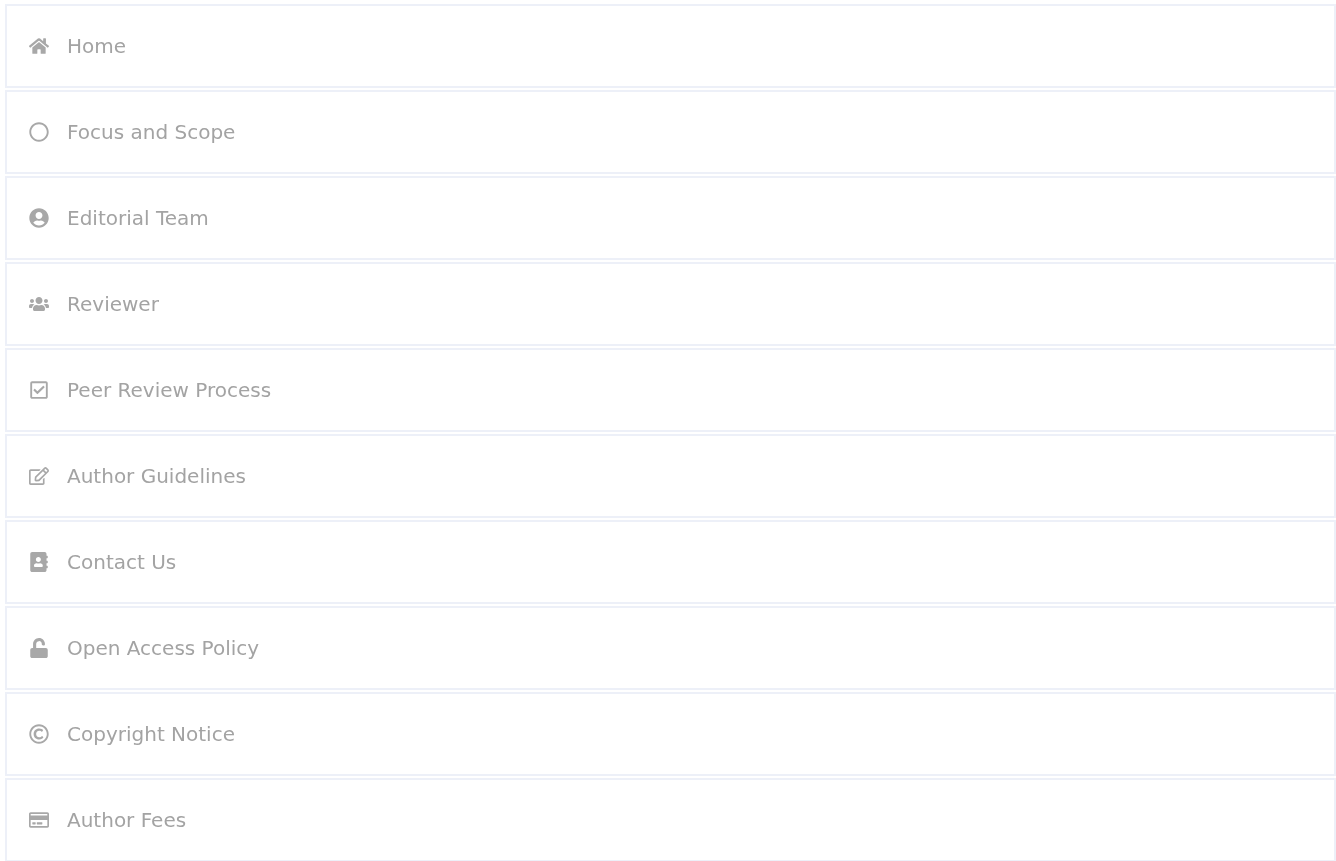  What do you see at coordinates (670, 562) in the screenshot?
I see `menu-item: Contact Us` at bounding box center [670, 562].